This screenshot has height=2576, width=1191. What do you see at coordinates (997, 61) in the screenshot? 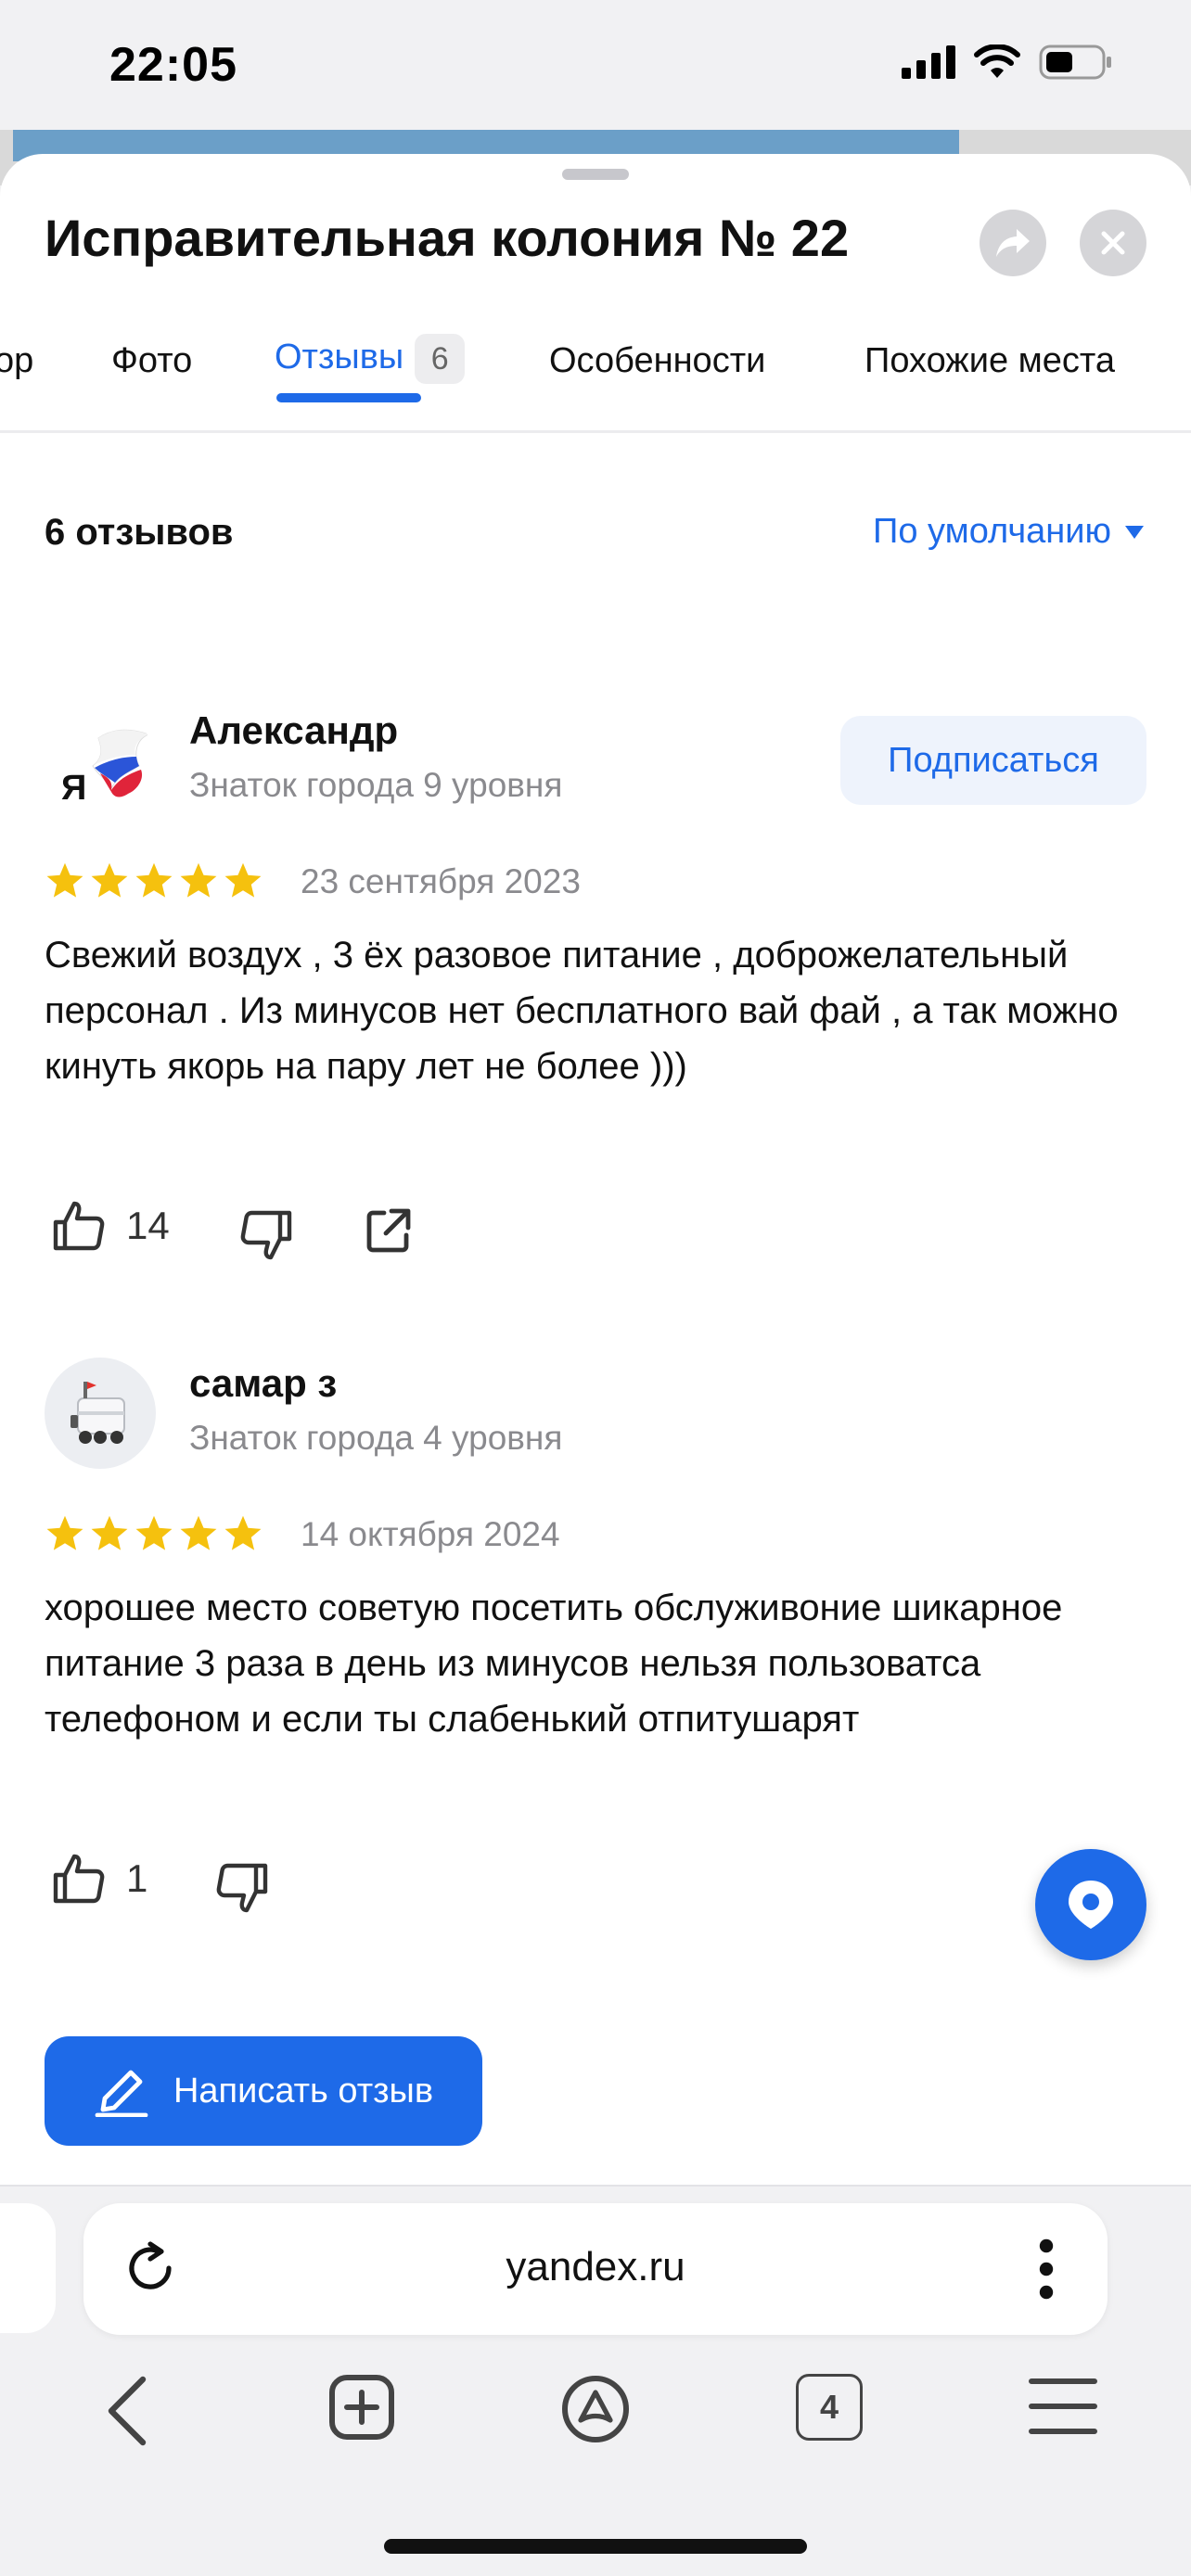
I see `wifi-icon` at bounding box center [997, 61].